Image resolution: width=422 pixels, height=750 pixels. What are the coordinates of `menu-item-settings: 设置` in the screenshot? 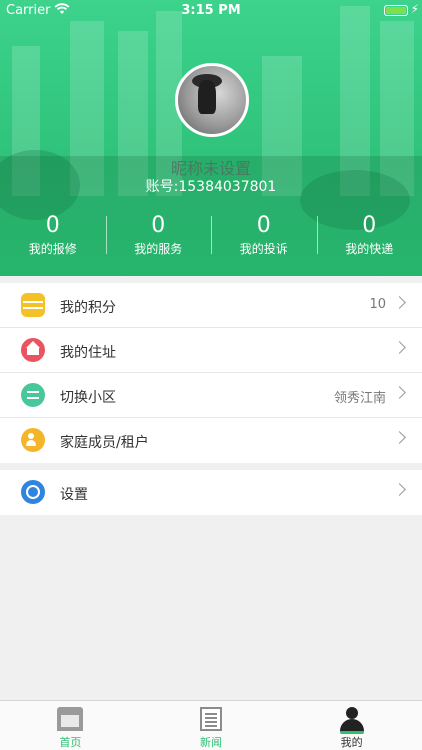 It's located at (211, 492).